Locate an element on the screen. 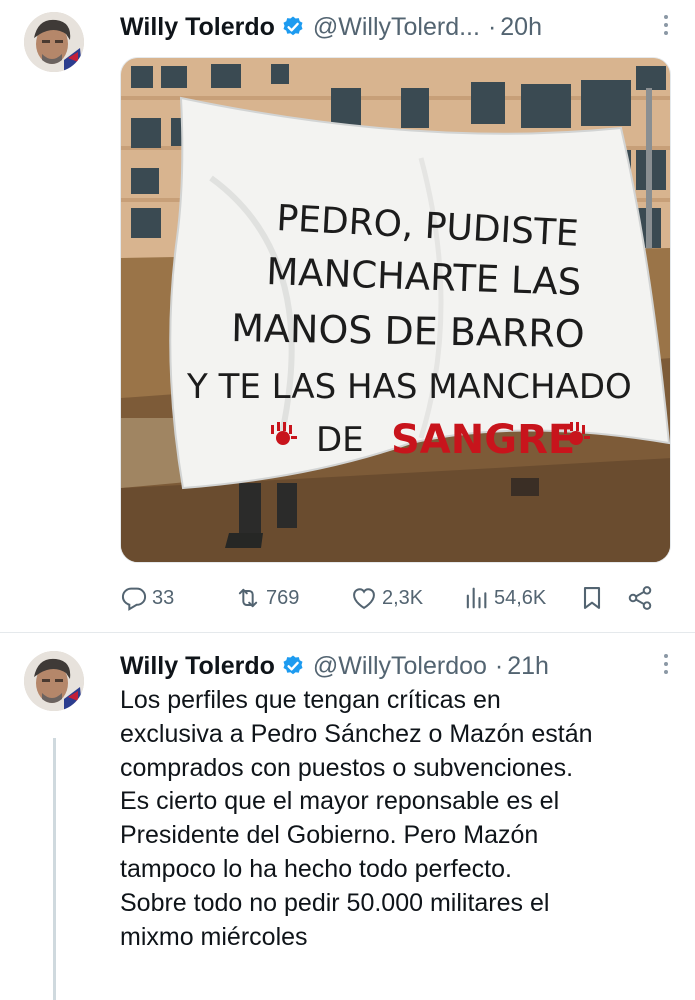 This screenshot has width=695, height=1000. share-icon is located at coordinates (640, 598).